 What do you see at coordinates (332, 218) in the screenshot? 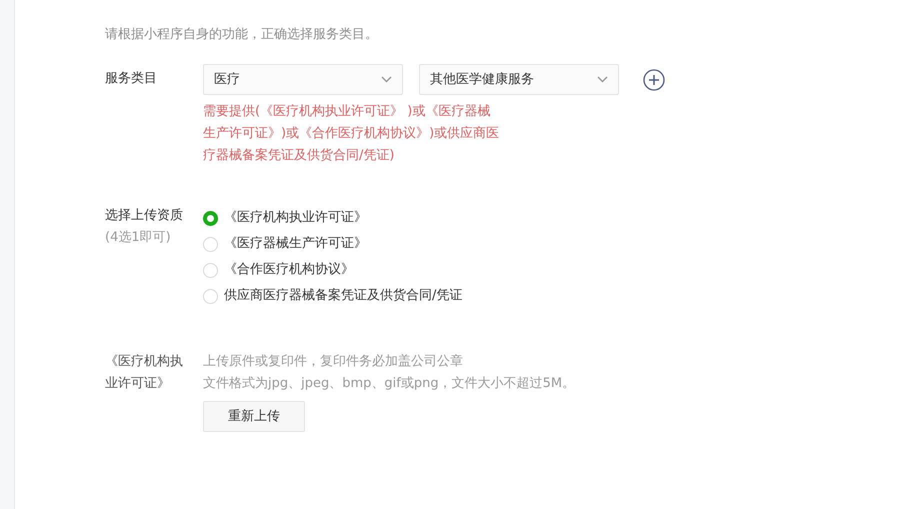
I see `radio-option: 《医疗机构执业许可证》` at bounding box center [332, 218].